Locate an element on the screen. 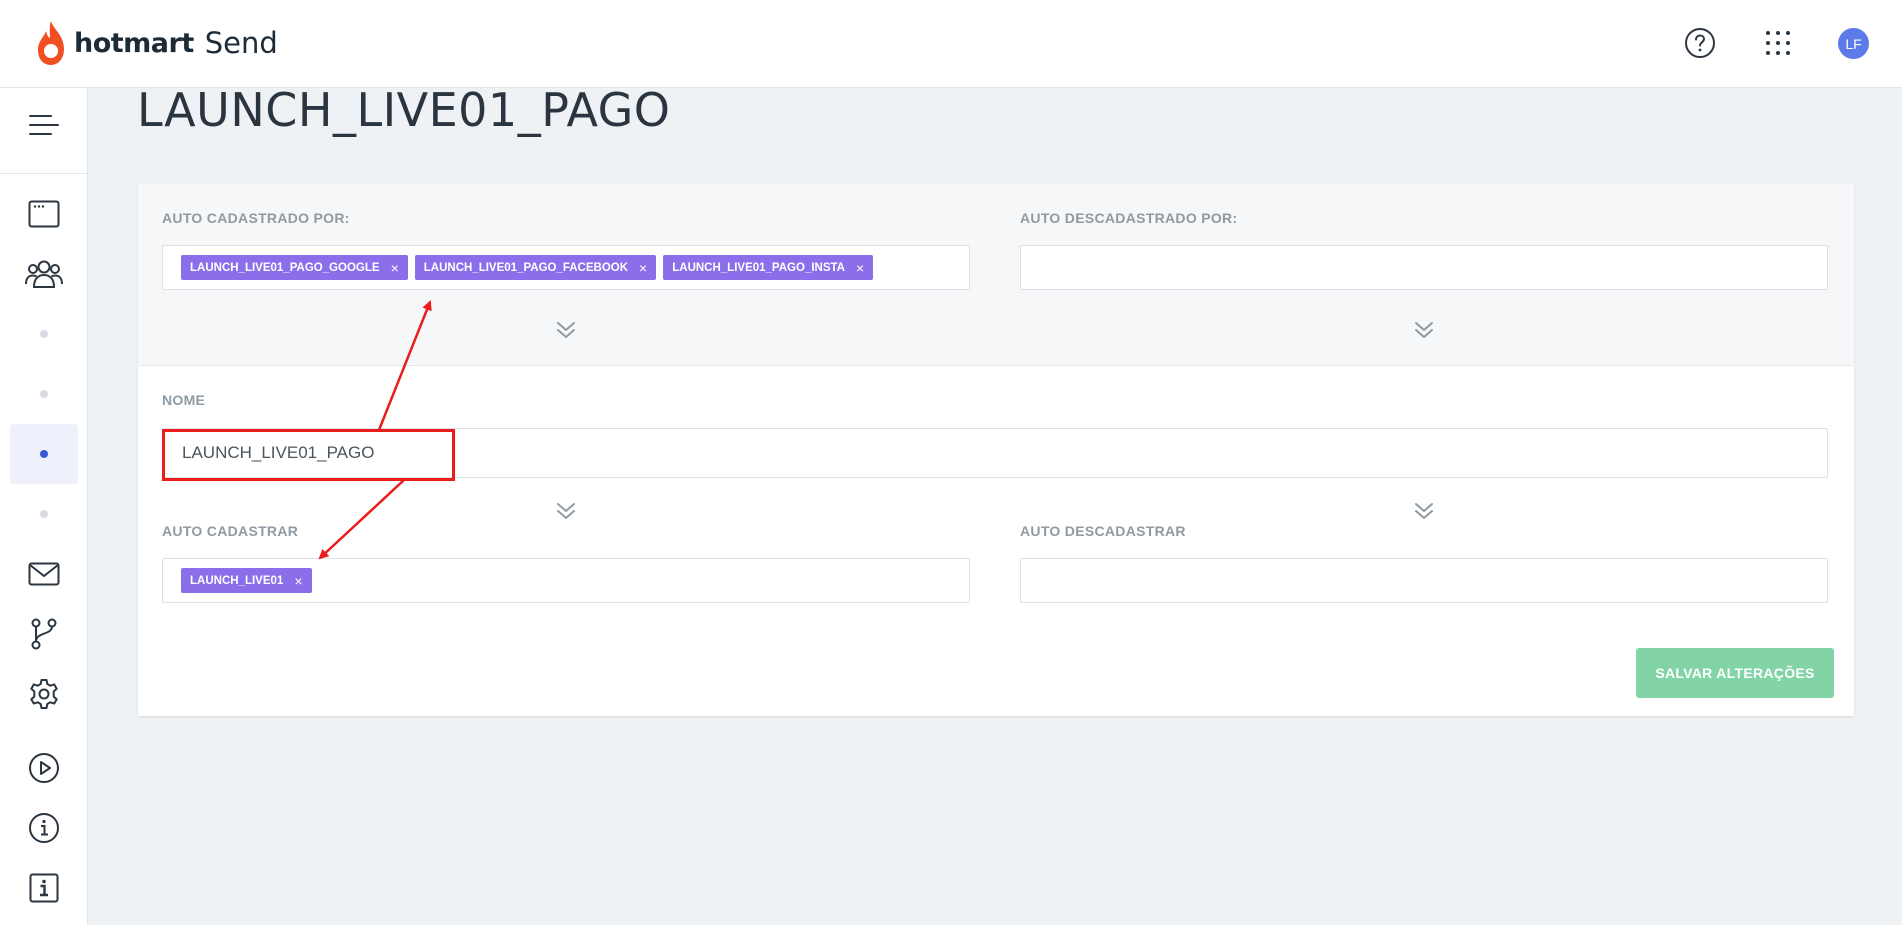 The image size is (1902, 925). auto-descadastrado-por-input is located at coordinates (1424, 267).